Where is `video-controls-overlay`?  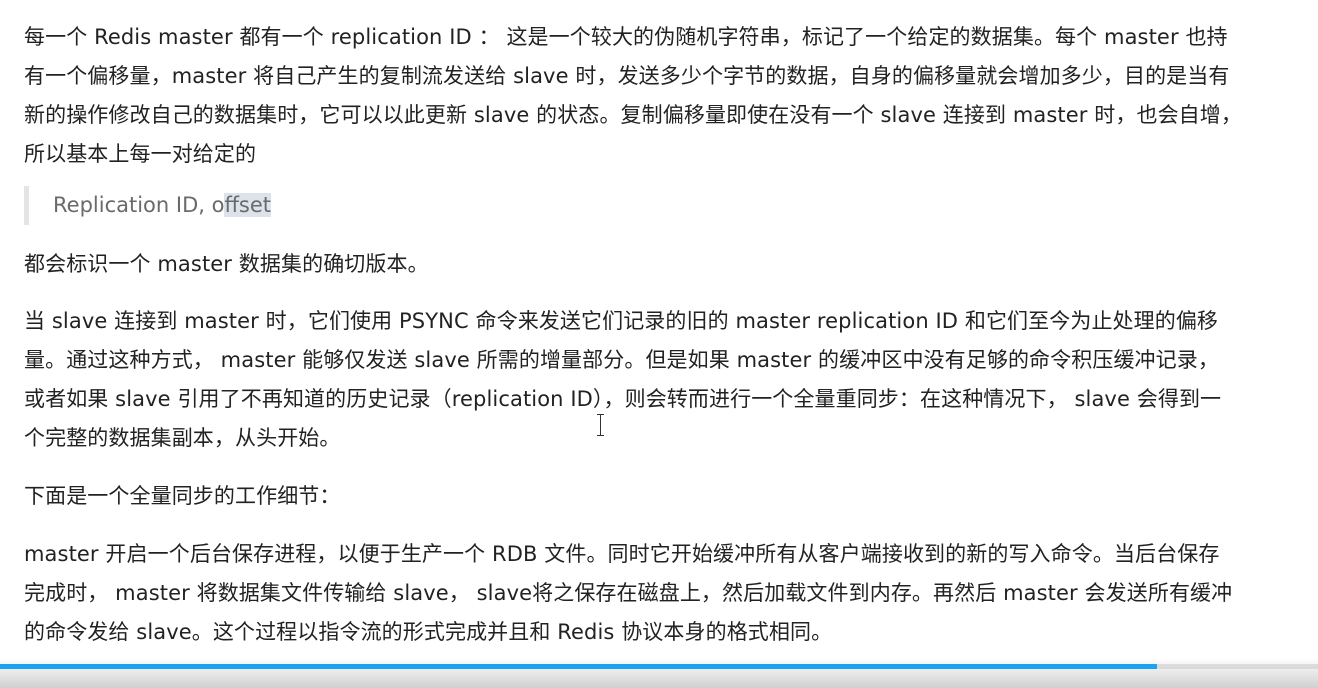 video-controls-overlay is located at coordinates (659, 673).